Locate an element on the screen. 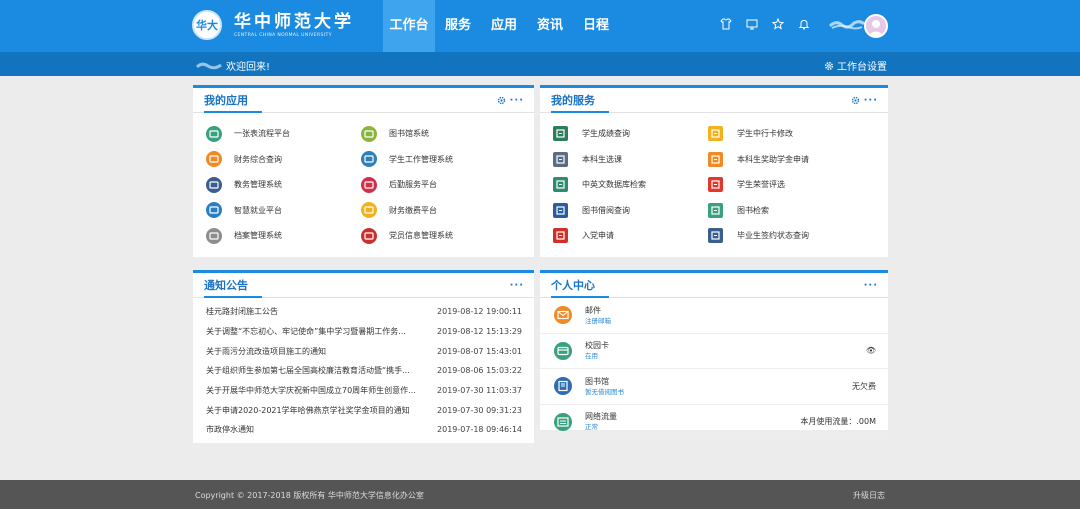 The height and width of the screenshot is (509, 1080). personal-item: 网络流量 正常 本月使用流量：.00M is located at coordinates (714, 422).